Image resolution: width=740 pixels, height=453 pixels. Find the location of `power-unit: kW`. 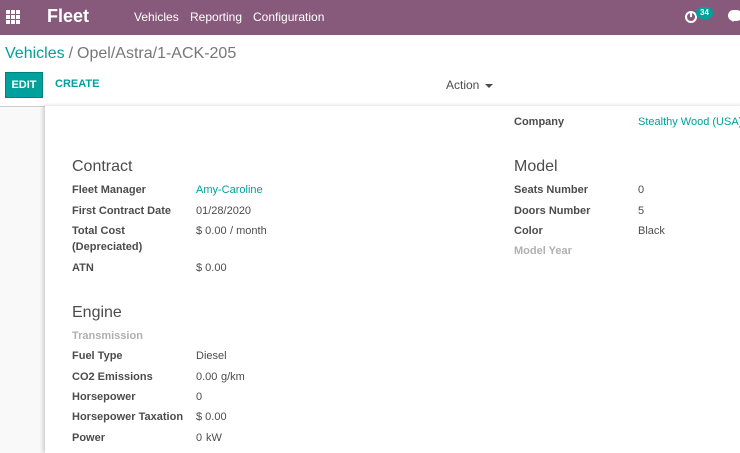

power-unit: kW is located at coordinates (214, 438).